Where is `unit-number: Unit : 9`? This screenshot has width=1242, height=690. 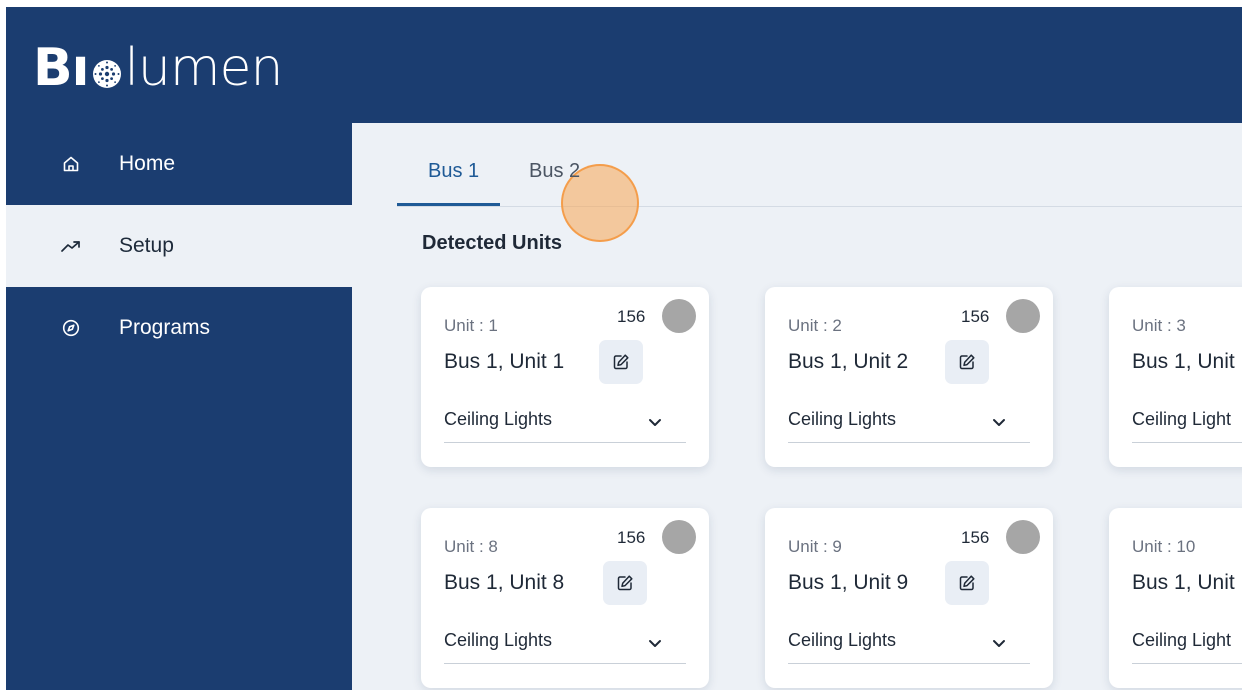 unit-number: Unit : 9 is located at coordinates (815, 546).